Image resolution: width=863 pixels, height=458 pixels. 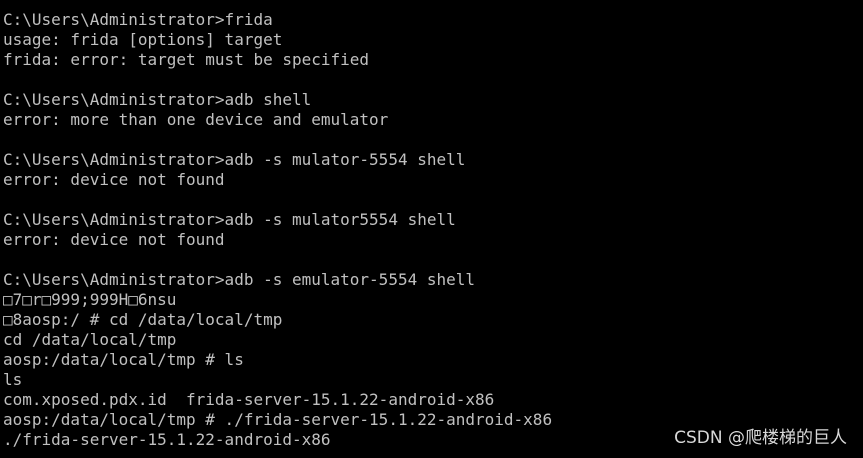 What do you see at coordinates (123, 359) in the screenshot?
I see `terminal-line-shell-ls: aosp:/data/local/tmp # ls` at bounding box center [123, 359].